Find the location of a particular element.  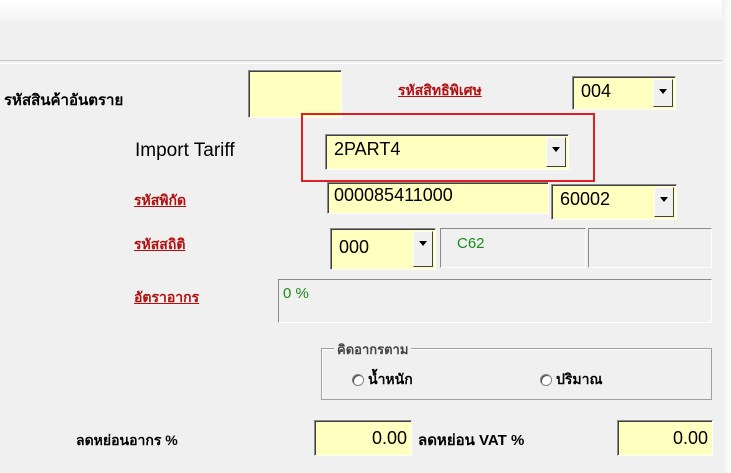

privilege-code-value: 004 is located at coordinates (596, 91).